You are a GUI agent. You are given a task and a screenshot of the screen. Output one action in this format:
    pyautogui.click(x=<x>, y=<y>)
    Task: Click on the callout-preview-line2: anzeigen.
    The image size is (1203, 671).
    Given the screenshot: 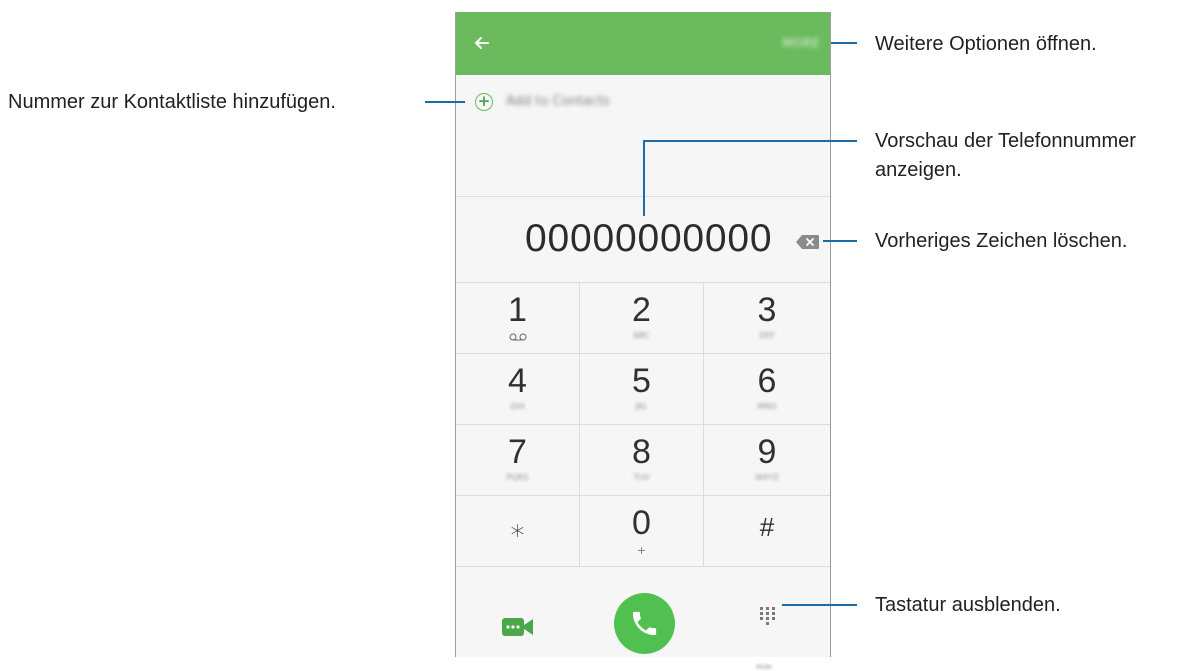 What is the action you would take?
    pyautogui.click(x=918, y=170)
    